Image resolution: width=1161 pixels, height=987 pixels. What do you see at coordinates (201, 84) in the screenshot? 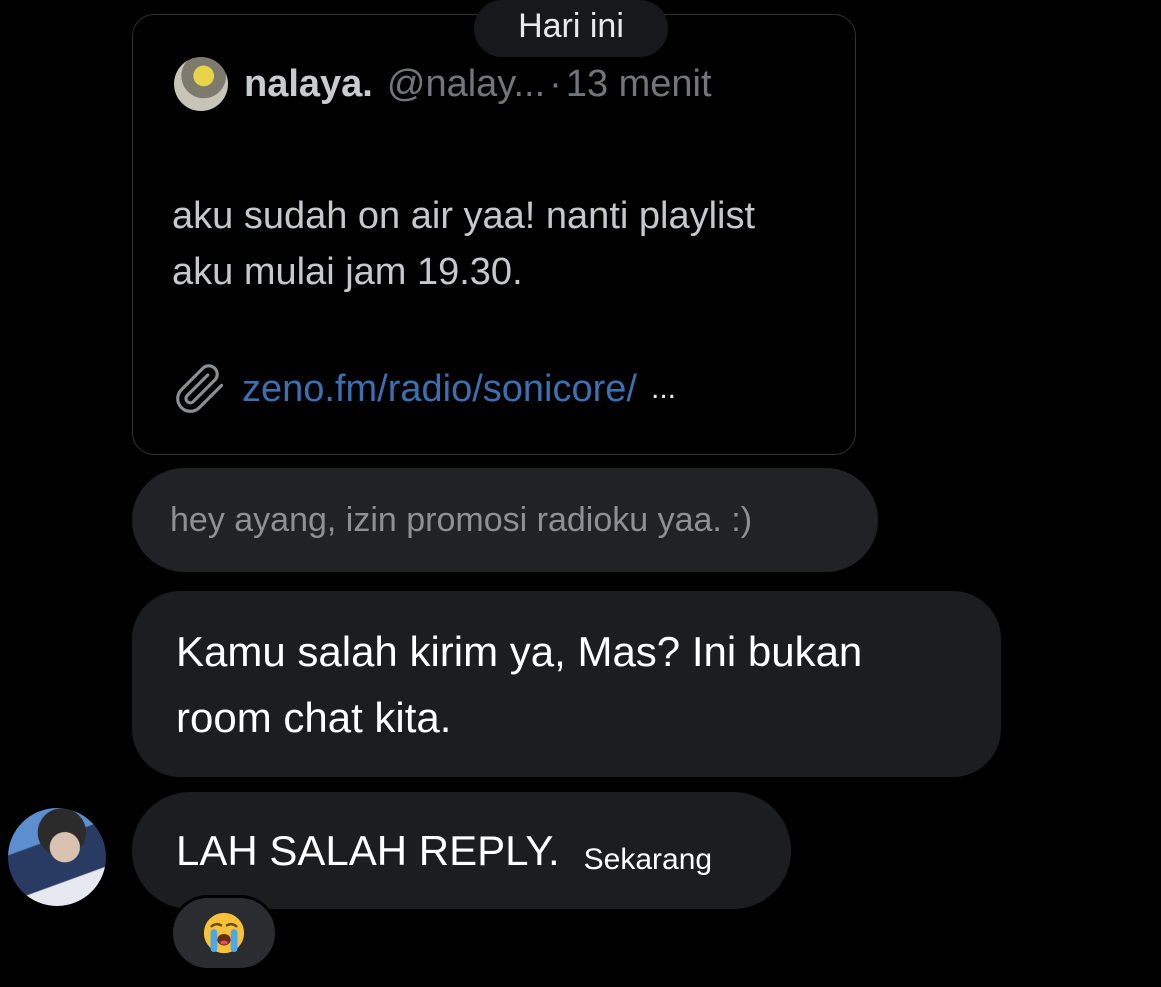
I see `tweet-author-avatar` at bounding box center [201, 84].